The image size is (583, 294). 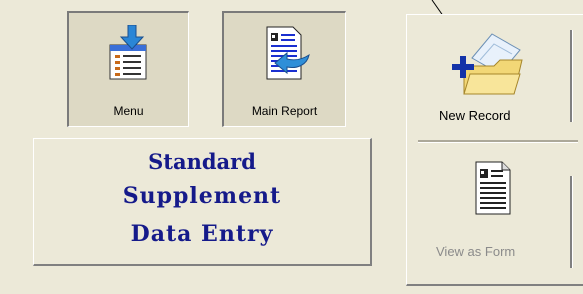 What do you see at coordinates (202, 234) in the screenshot?
I see `title-line-3: Data Entry` at bounding box center [202, 234].